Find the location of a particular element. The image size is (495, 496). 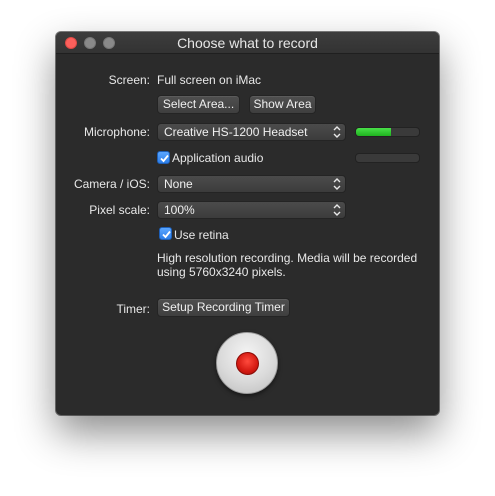

screen-value: Full screen on iMac is located at coordinates (209, 80).